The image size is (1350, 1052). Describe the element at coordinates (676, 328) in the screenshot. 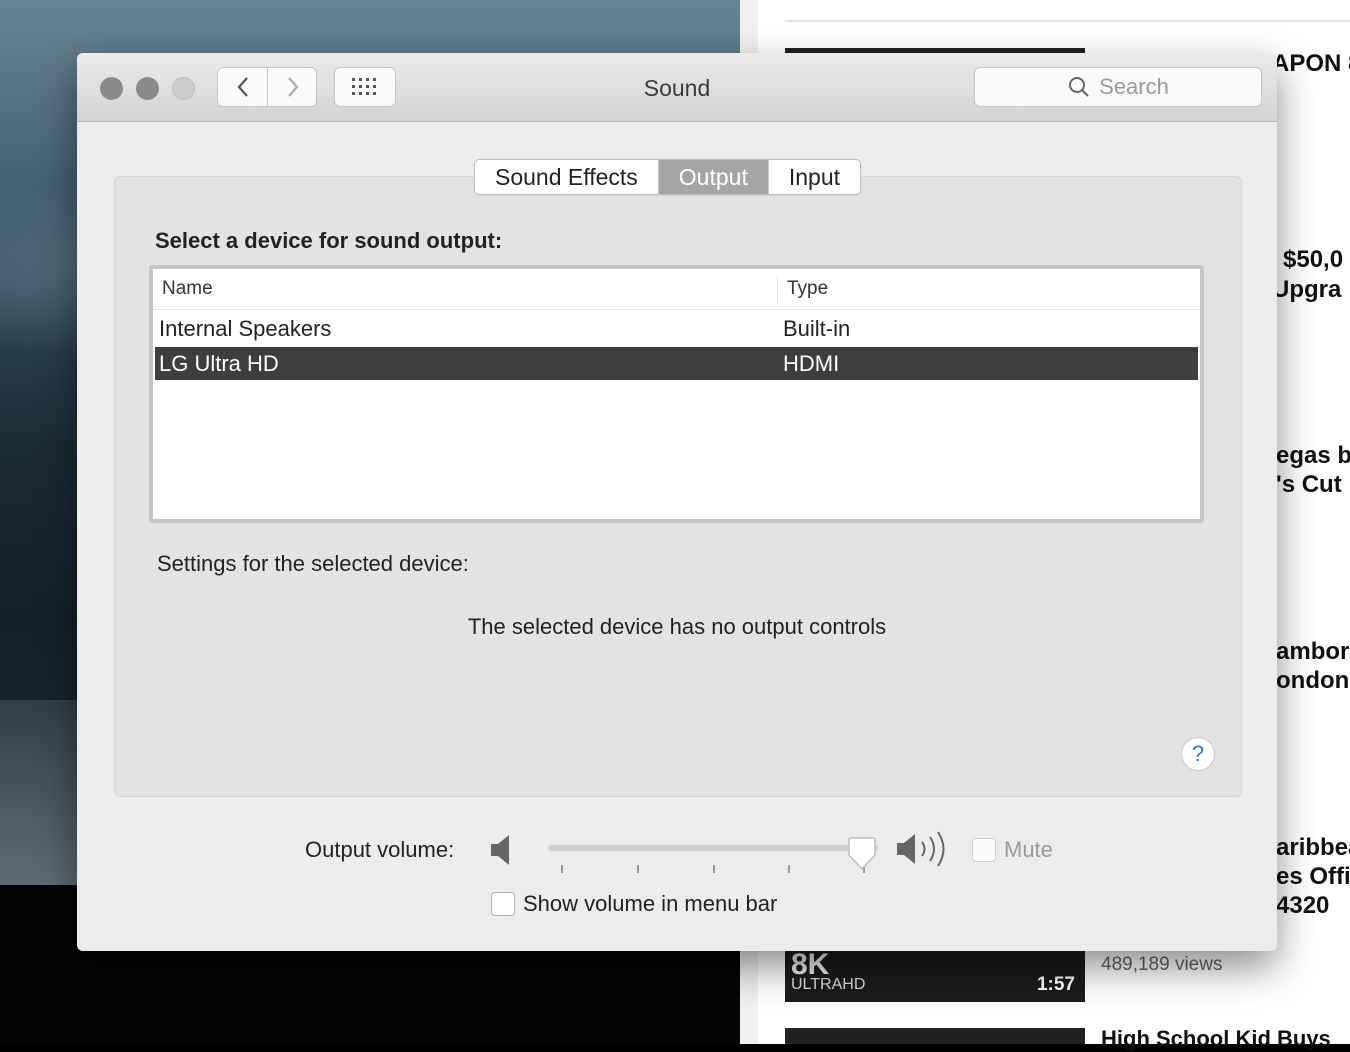

I see `table-row: Internal Speakers Built-in` at that location.